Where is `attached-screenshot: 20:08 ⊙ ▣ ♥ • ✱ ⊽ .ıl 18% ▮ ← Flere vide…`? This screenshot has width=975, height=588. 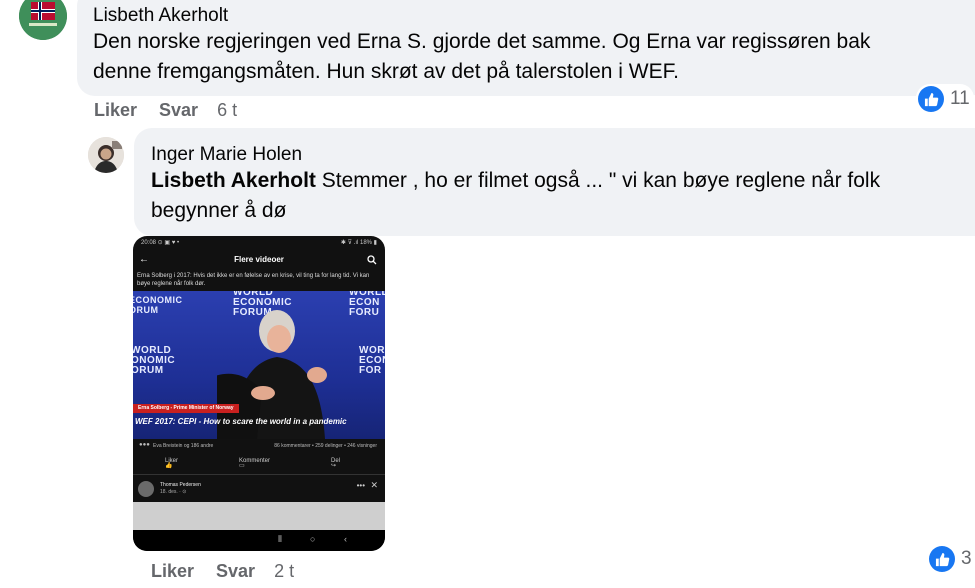 attached-screenshot: 20:08 ⊙ ▣ ♥ • ✱ ⊽ .ıl 18% ▮ ← Flere vide… is located at coordinates (259, 393).